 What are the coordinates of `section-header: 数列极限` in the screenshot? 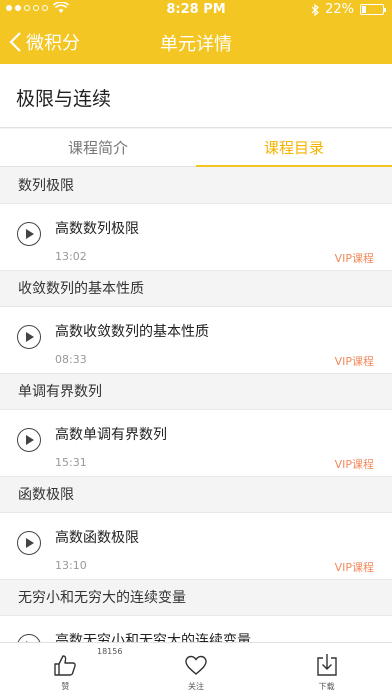 It's located at (196, 186).